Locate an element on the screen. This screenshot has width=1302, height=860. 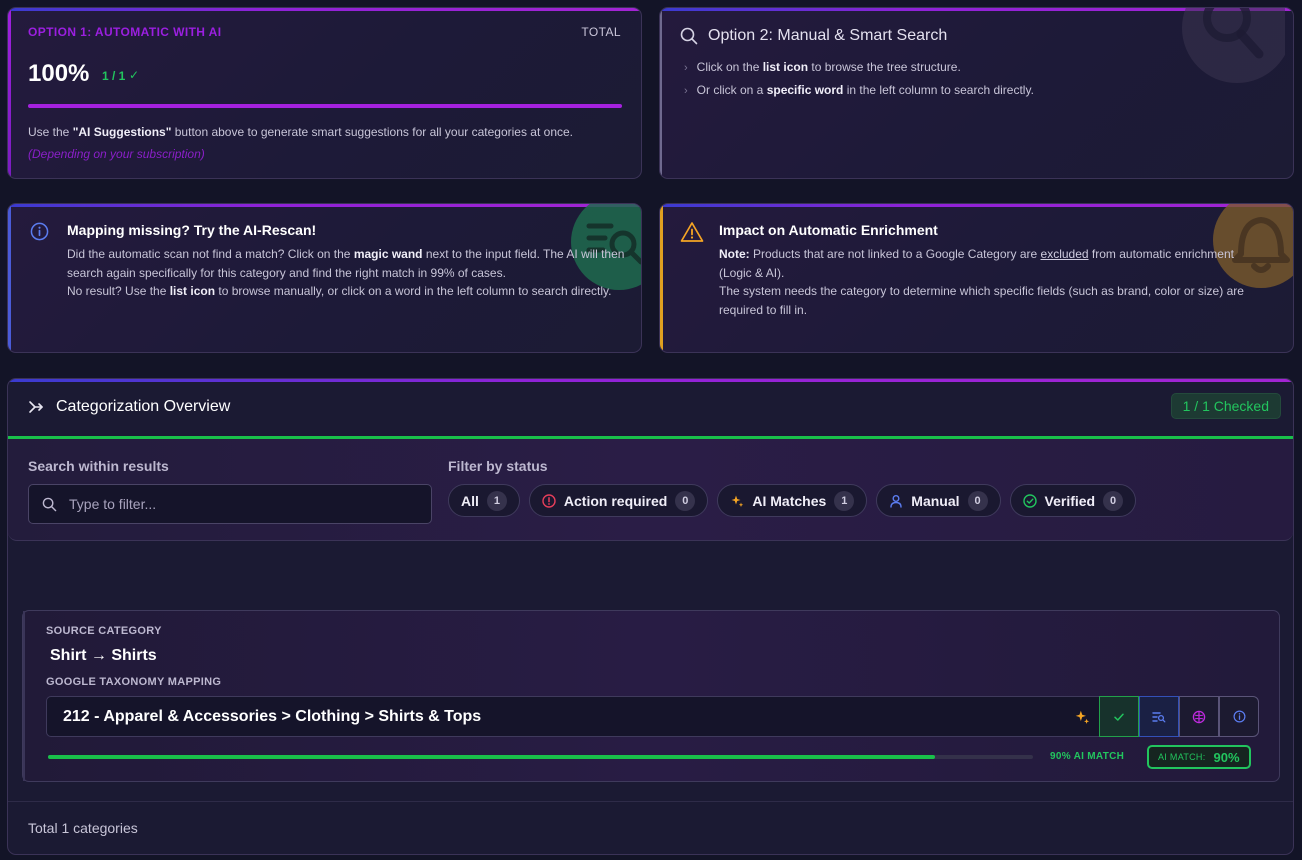
completion-fraction: 1 / 1 is located at coordinates (114, 76).